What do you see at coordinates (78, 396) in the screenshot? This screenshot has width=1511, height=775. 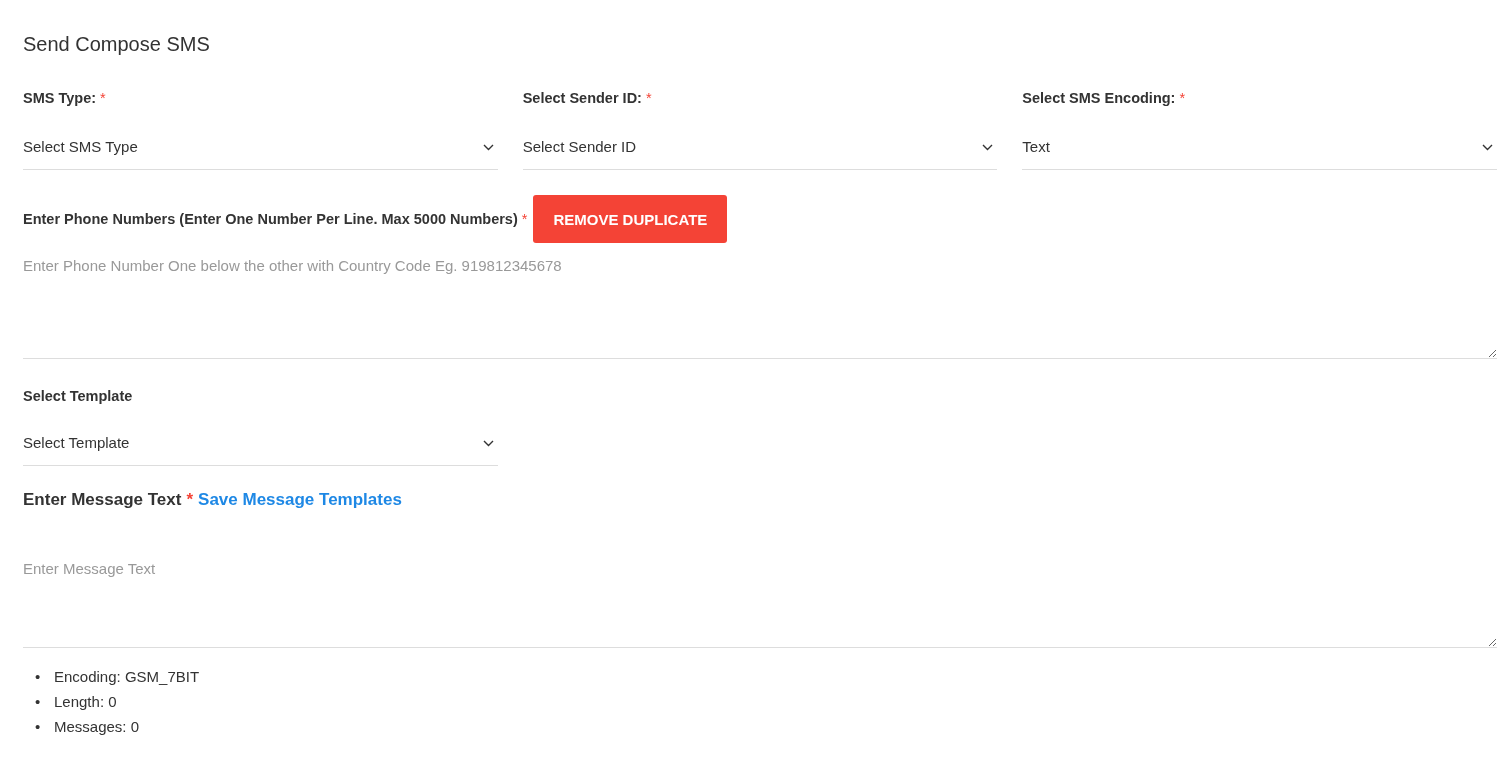 I see `field-label: Select Template` at bounding box center [78, 396].